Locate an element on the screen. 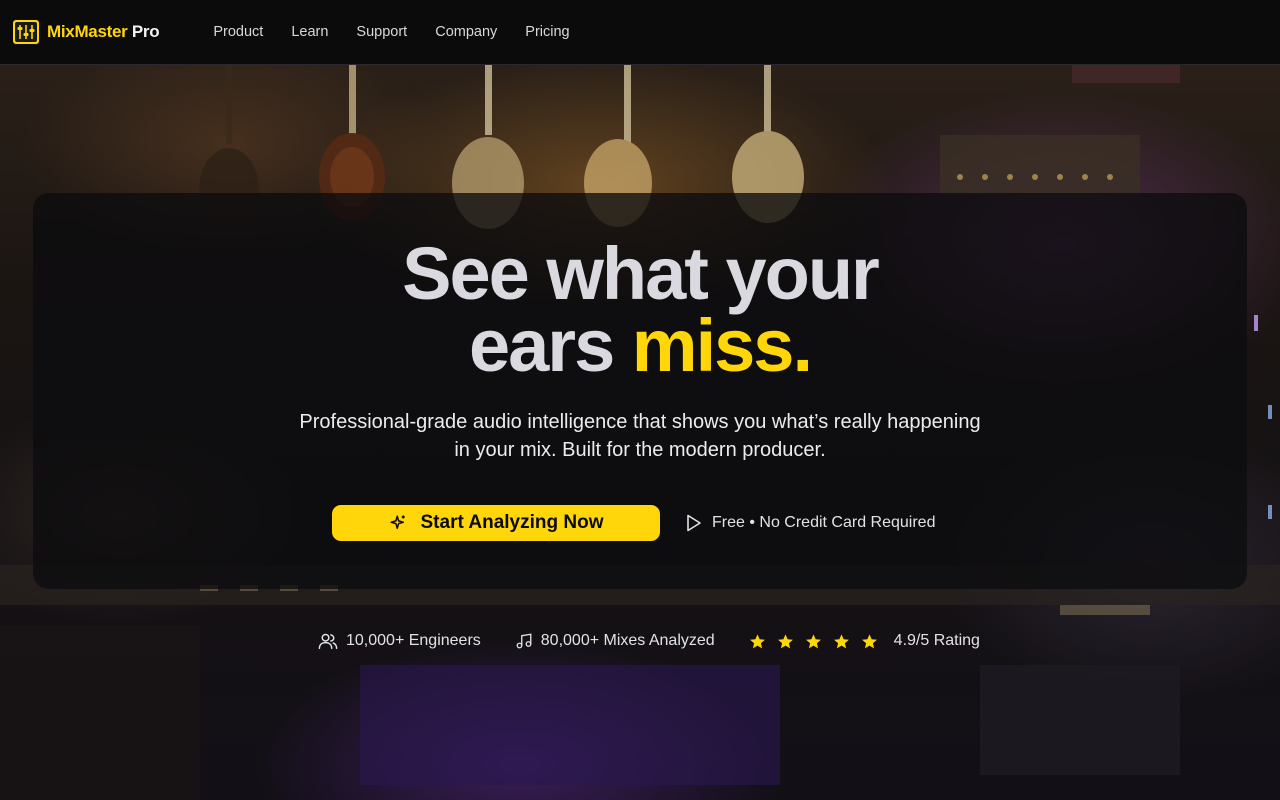 The image size is (1280, 800). brand-name: MixMaster Pro is located at coordinates (103, 31).